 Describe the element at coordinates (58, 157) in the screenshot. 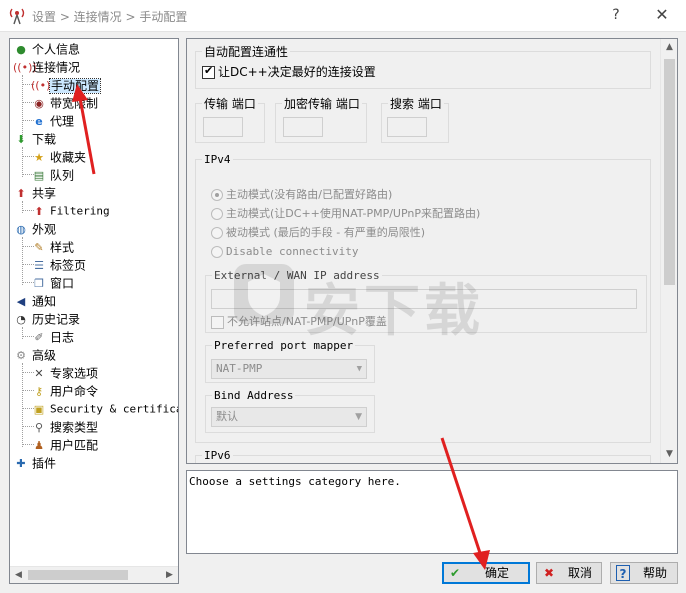

I see `tree-item-favorites: ★ 收藏夹` at that location.